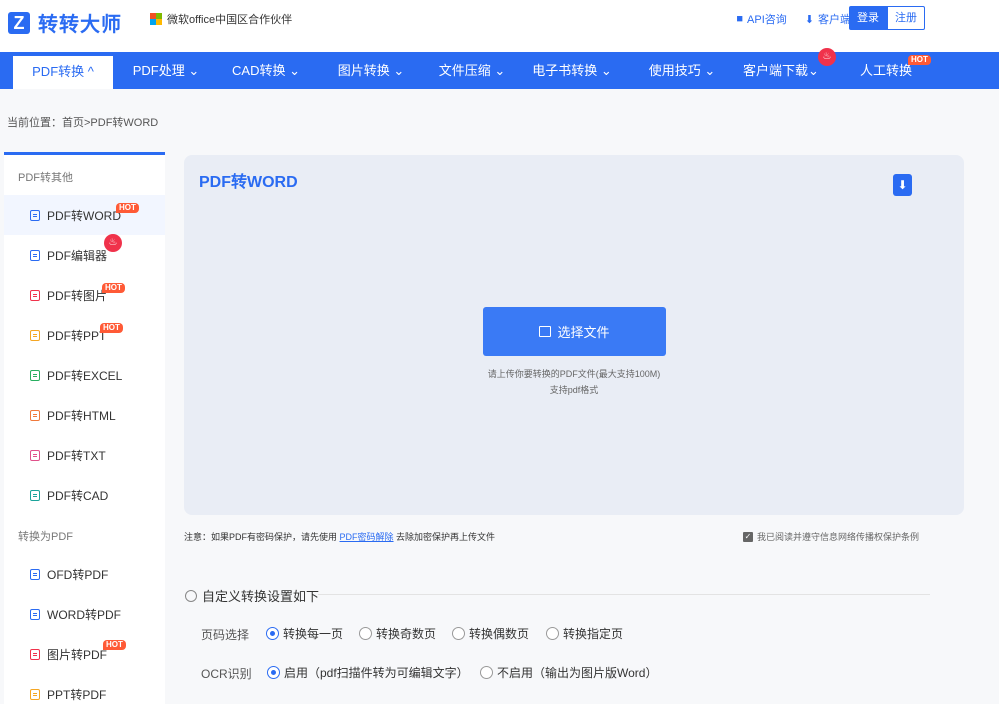  Describe the element at coordinates (313, 634) in the screenshot. I see `radio-label: 转换每一页` at that location.